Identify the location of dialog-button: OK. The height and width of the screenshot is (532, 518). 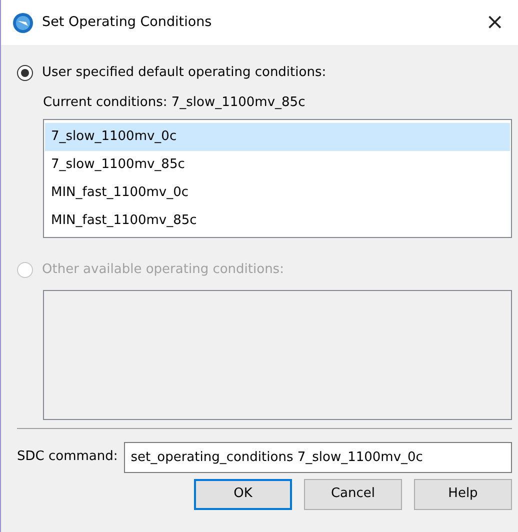
(243, 494).